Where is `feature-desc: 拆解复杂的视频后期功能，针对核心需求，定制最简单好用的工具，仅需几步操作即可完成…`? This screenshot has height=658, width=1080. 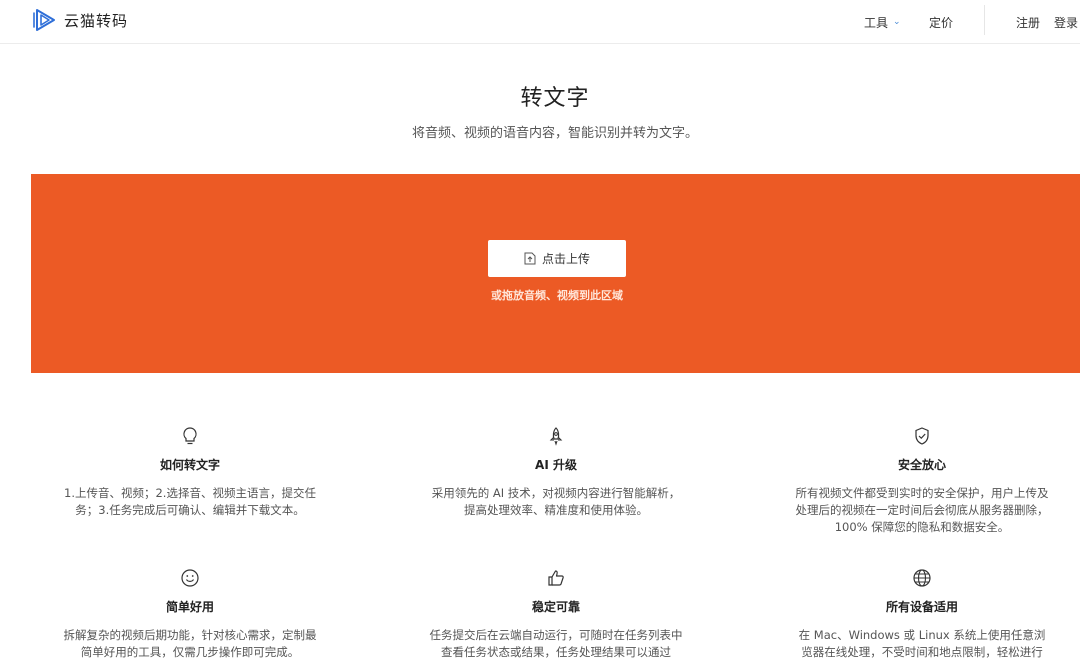 feature-desc: 拆解复杂的视频后期功能，针对核心需求，定制最简单好用的工具，仅需几步操作即可完成… is located at coordinates (190, 643).